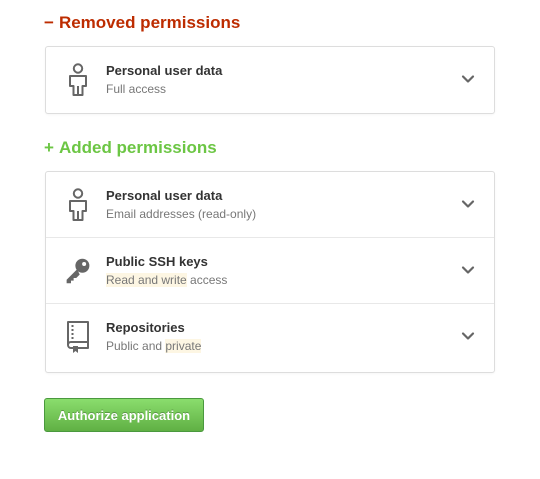 The image size is (540, 479). I want to click on removed-permissions-title: Removed permissions, so click(149, 22).